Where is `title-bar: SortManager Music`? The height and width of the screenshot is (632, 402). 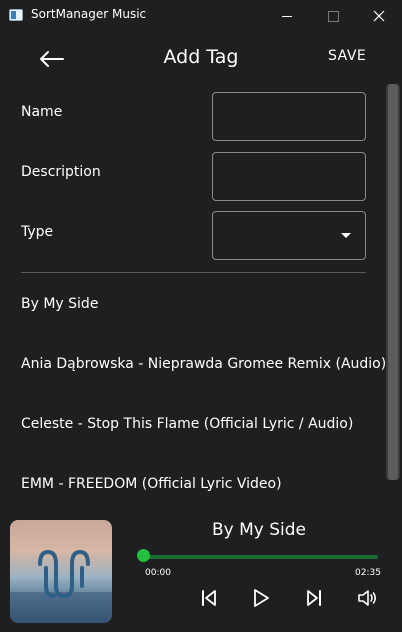 title-bar: SortManager Music is located at coordinates (201, 16).